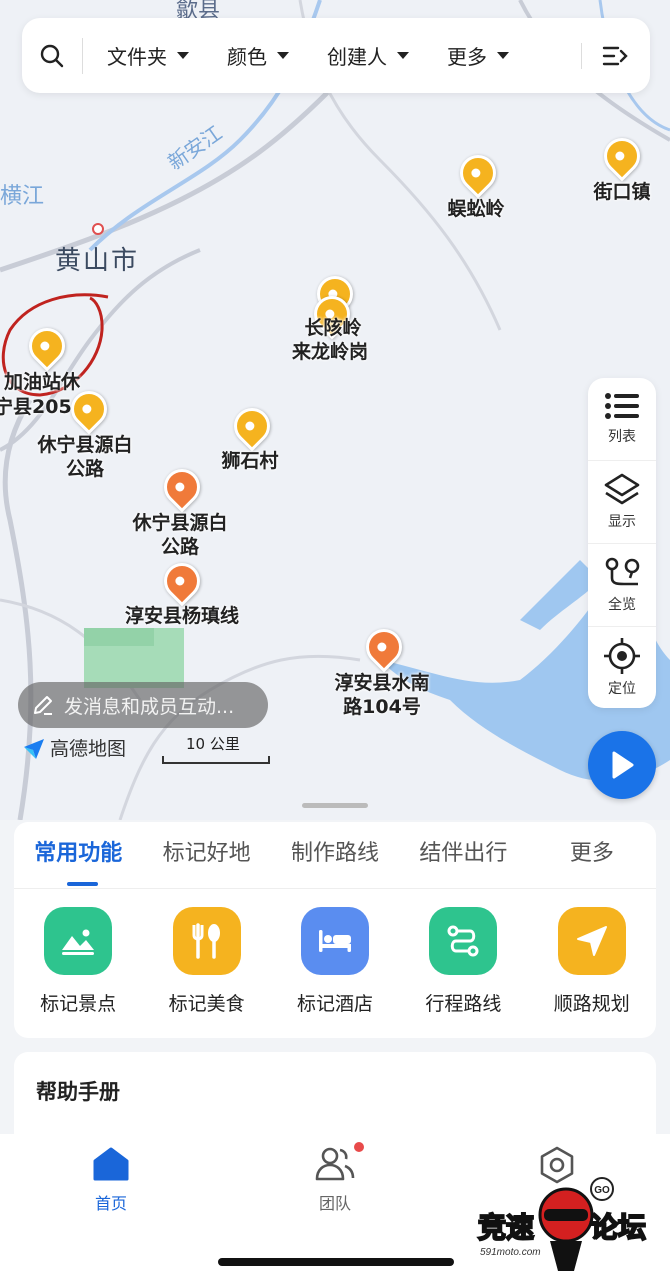  I want to click on route-icon, so click(463, 941).